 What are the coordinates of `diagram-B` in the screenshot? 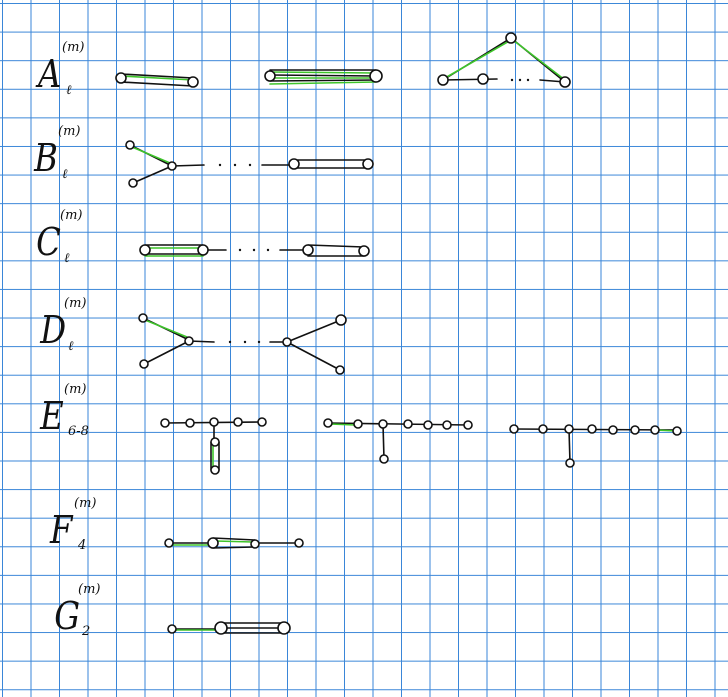 It's located at (249, 164).